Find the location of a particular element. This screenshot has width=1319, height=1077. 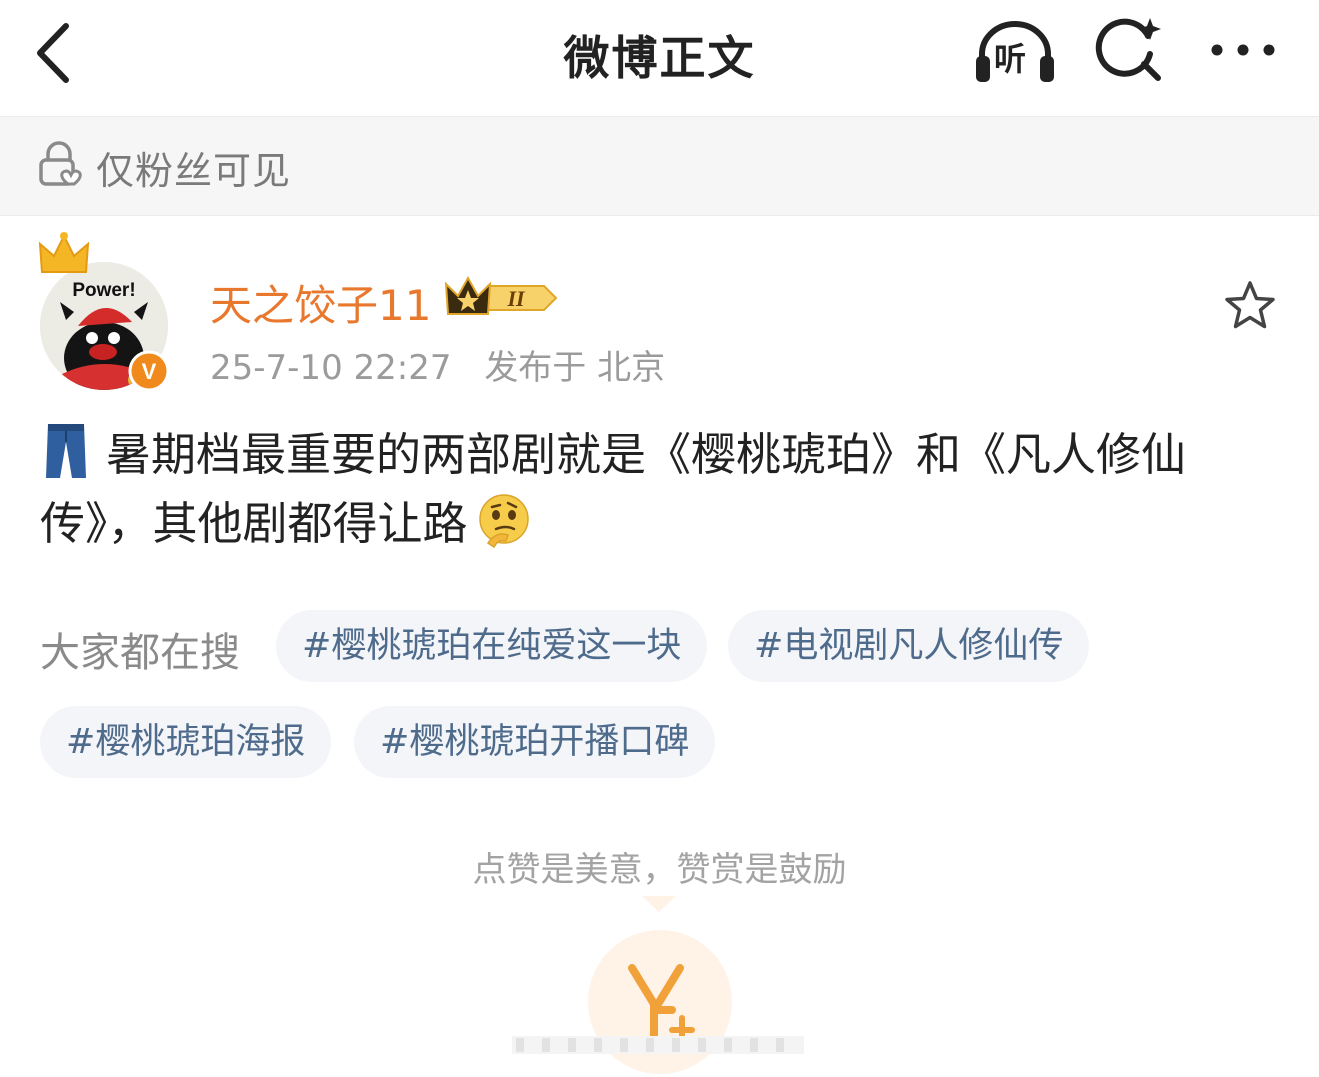

thinking-face-emoji is located at coordinates (503, 521).